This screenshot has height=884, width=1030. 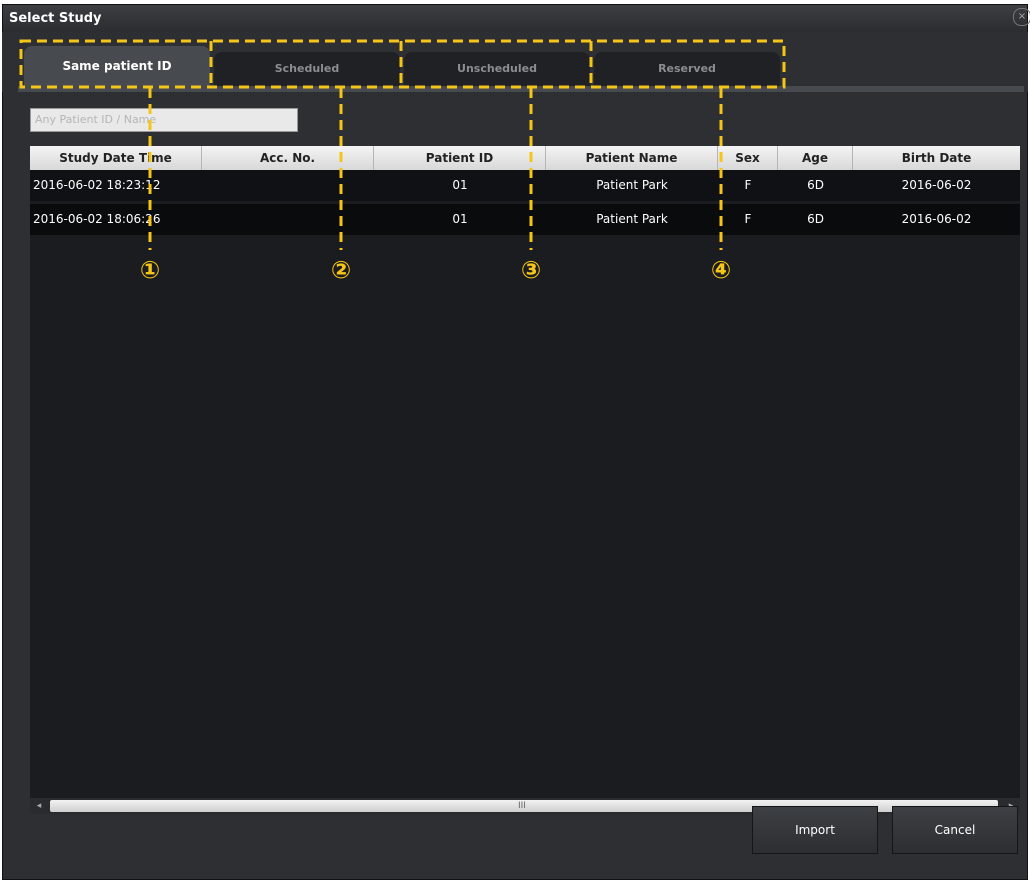 What do you see at coordinates (748, 158) in the screenshot?
I see `column-header-sex: Sex` at bounding box center [748, 158].